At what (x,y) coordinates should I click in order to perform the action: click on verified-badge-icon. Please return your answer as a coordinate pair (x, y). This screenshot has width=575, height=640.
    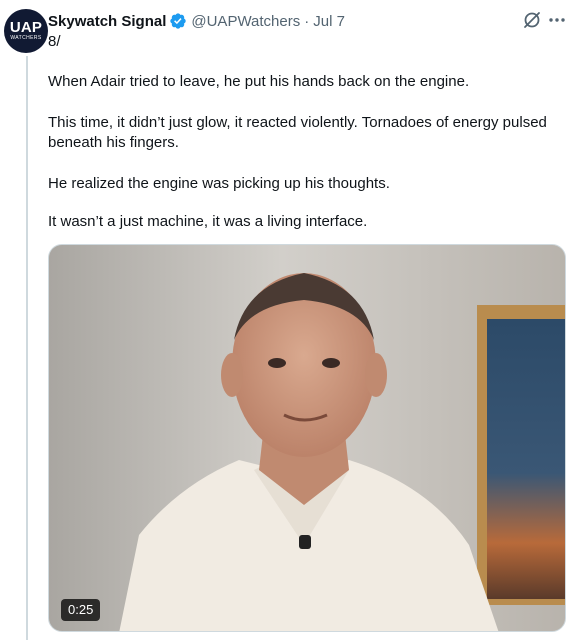
    Looking at the image, I should click on (178, 21).